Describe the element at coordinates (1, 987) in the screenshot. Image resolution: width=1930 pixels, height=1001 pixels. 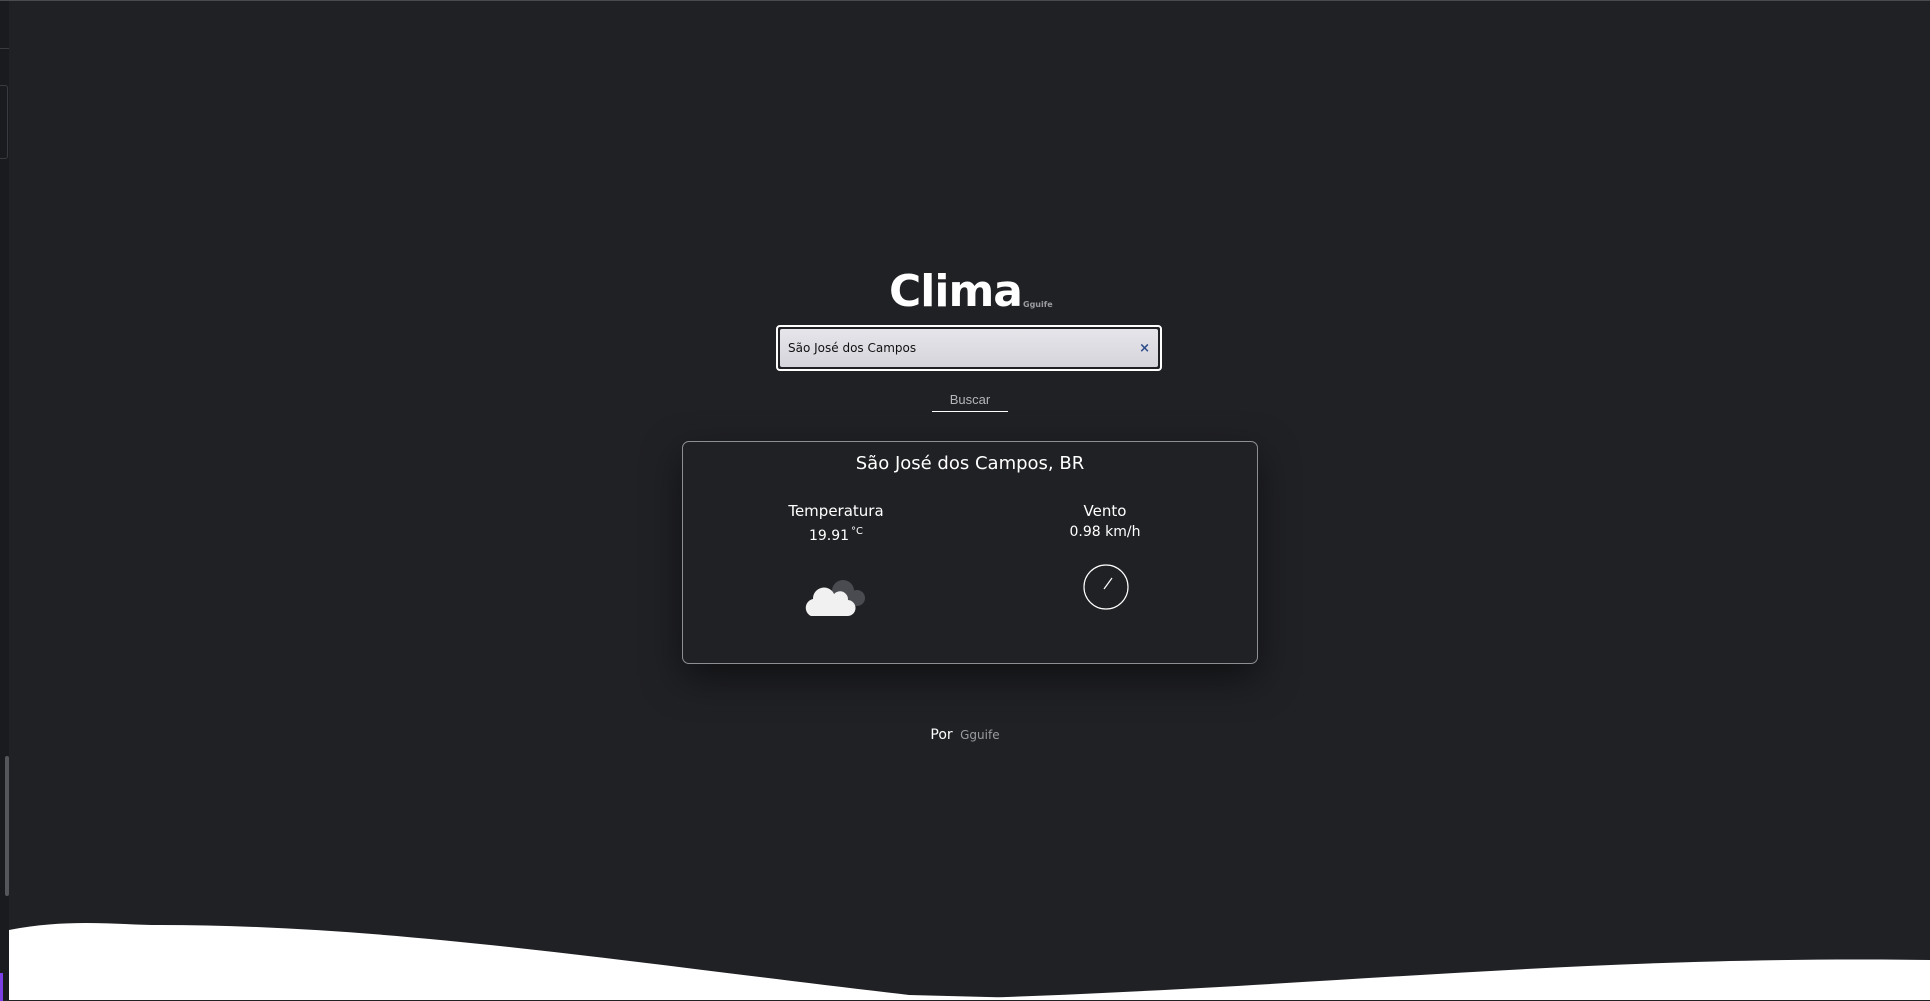
I see `sidebar-accent-marker` at that location.